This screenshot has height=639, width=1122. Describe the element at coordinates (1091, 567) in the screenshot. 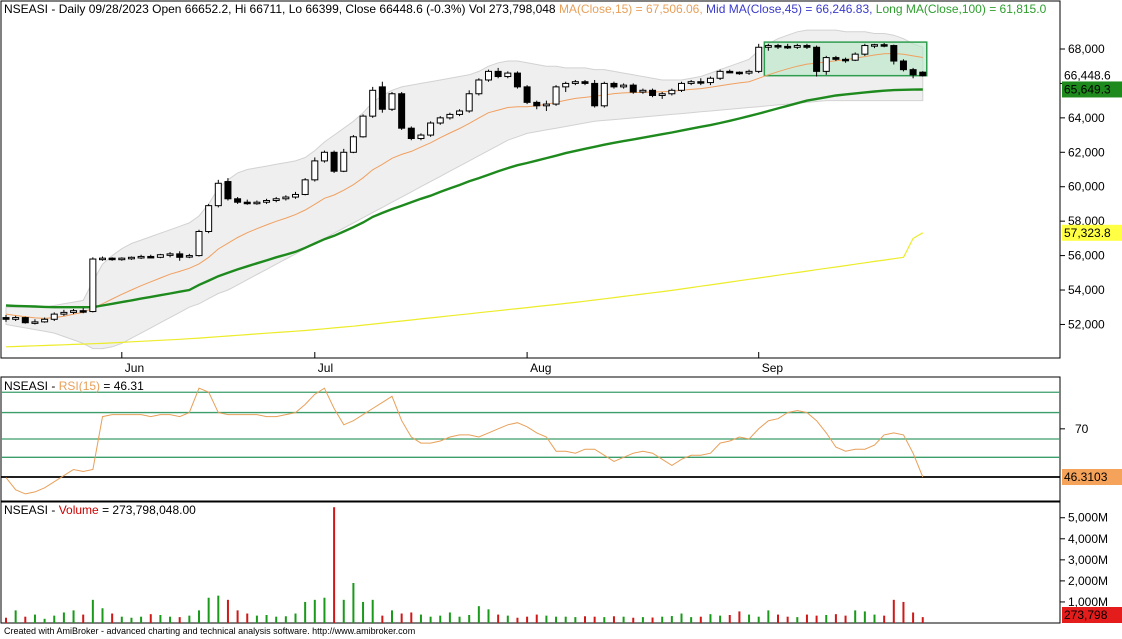

I see `volume-y-axis: 5,000M 4,000M 3,000M 2,000M 1,000M273,798` at that location.